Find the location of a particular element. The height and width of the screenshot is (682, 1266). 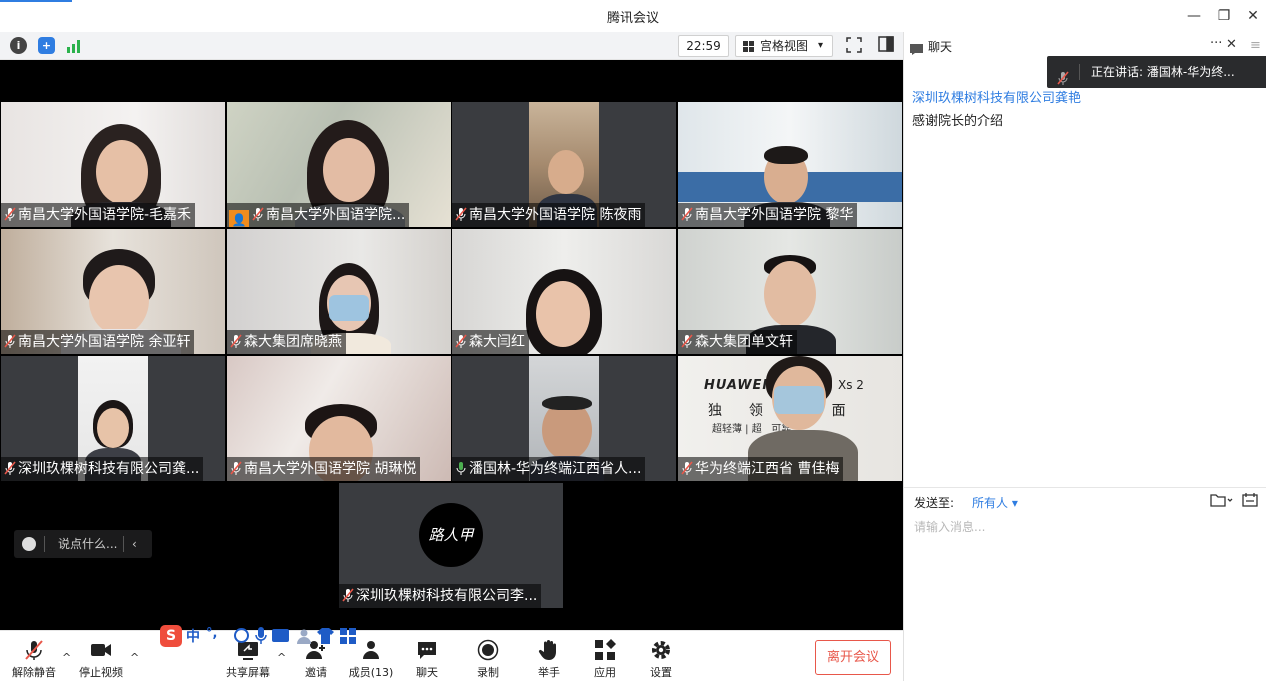

participant-name-label: 森大集团单文轩 is located at coordinates (737, 342).